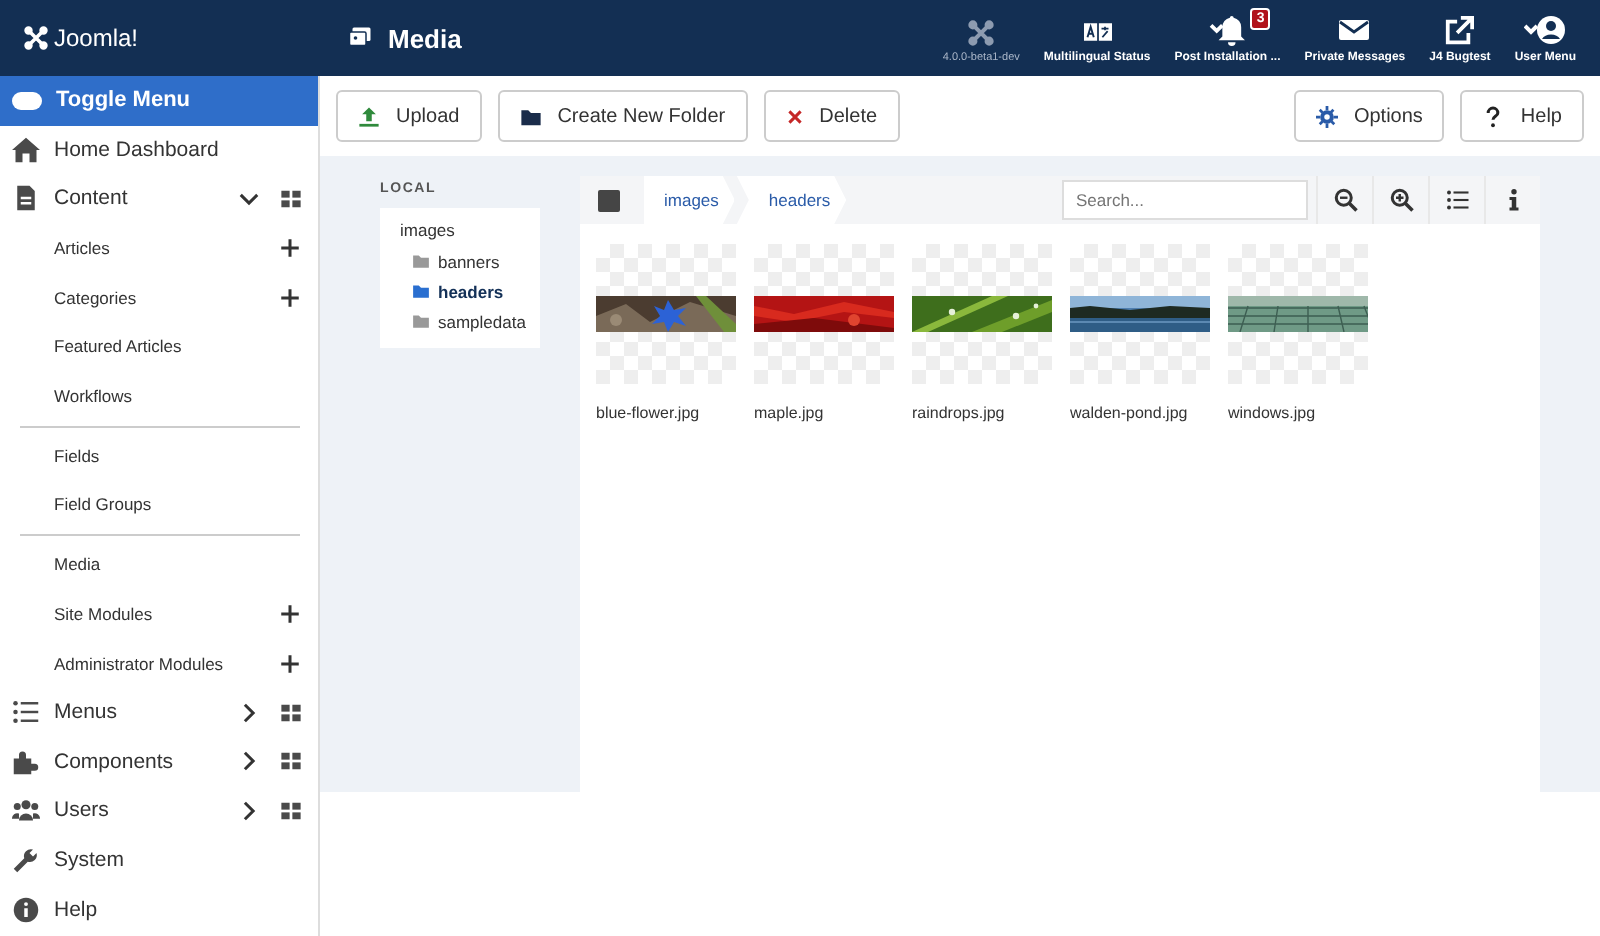 This screenshot has width=1600, height=936. What do you see at coordinates (115, 761) in the screenshot?
I see `sidebar-label: Components` at bounding box center [115, 761].